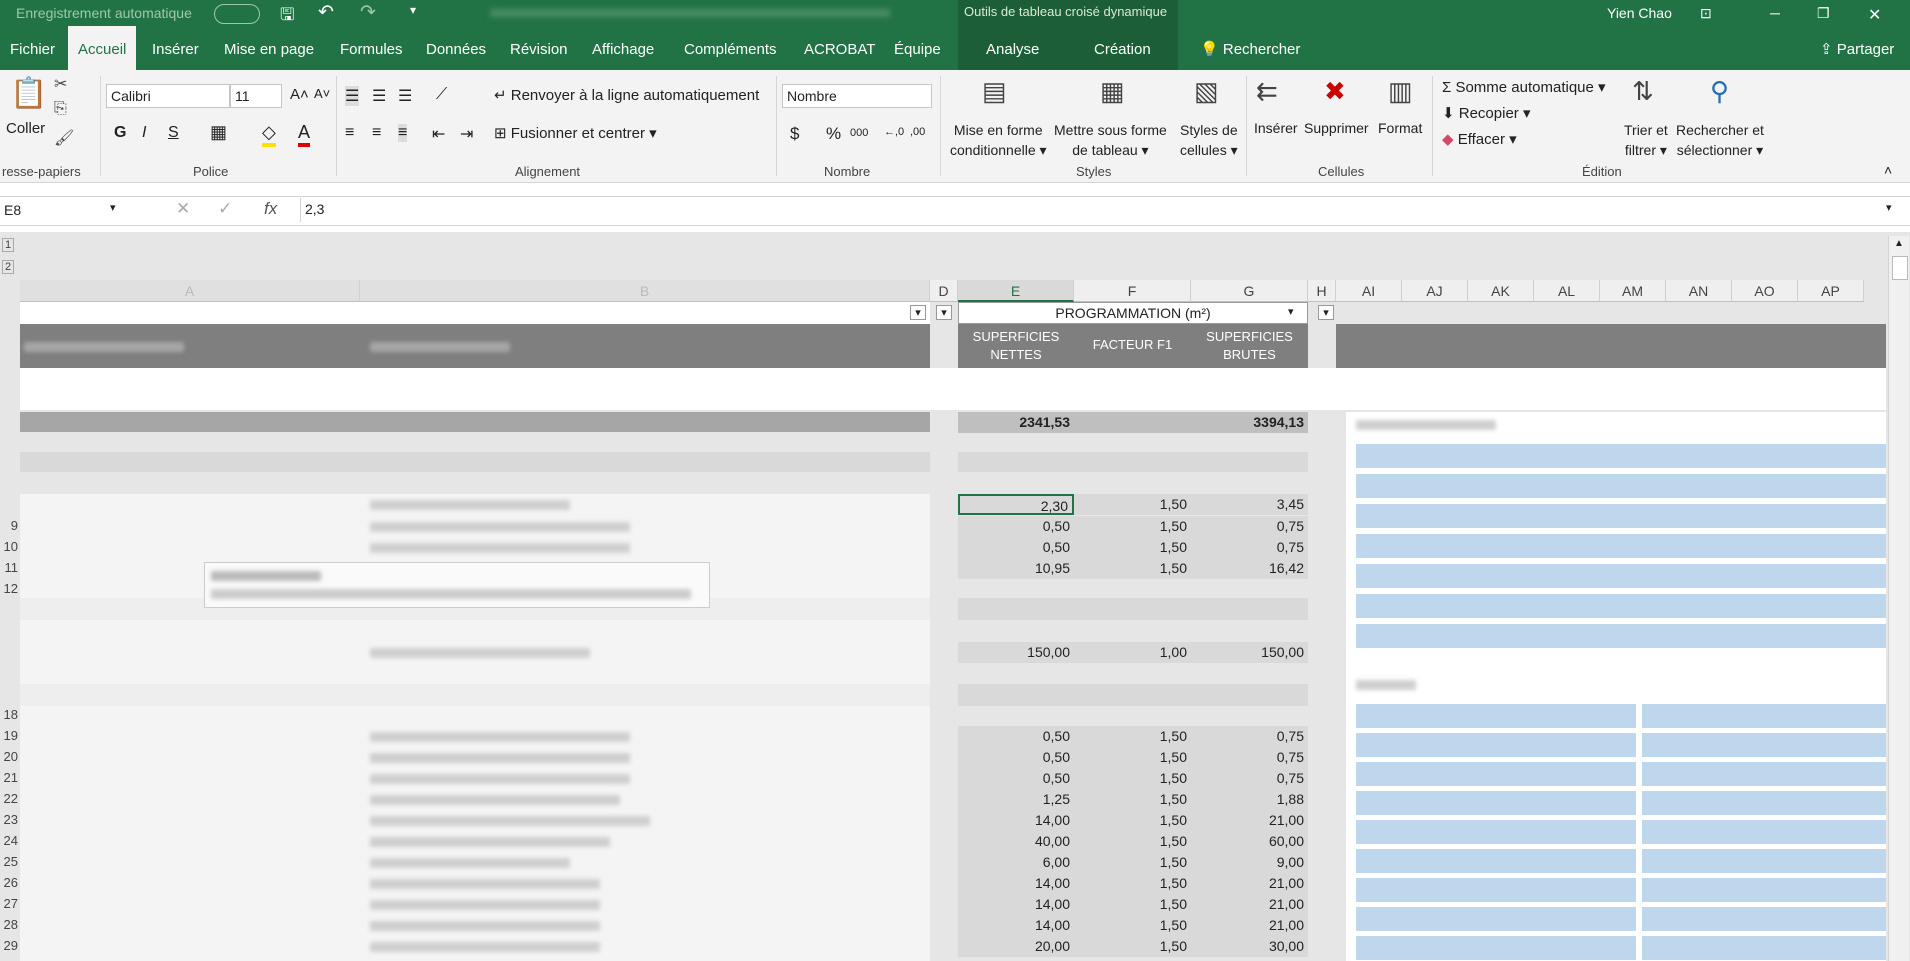  I want to click on insert-cells-button: Insérer, so click(1276, 128).